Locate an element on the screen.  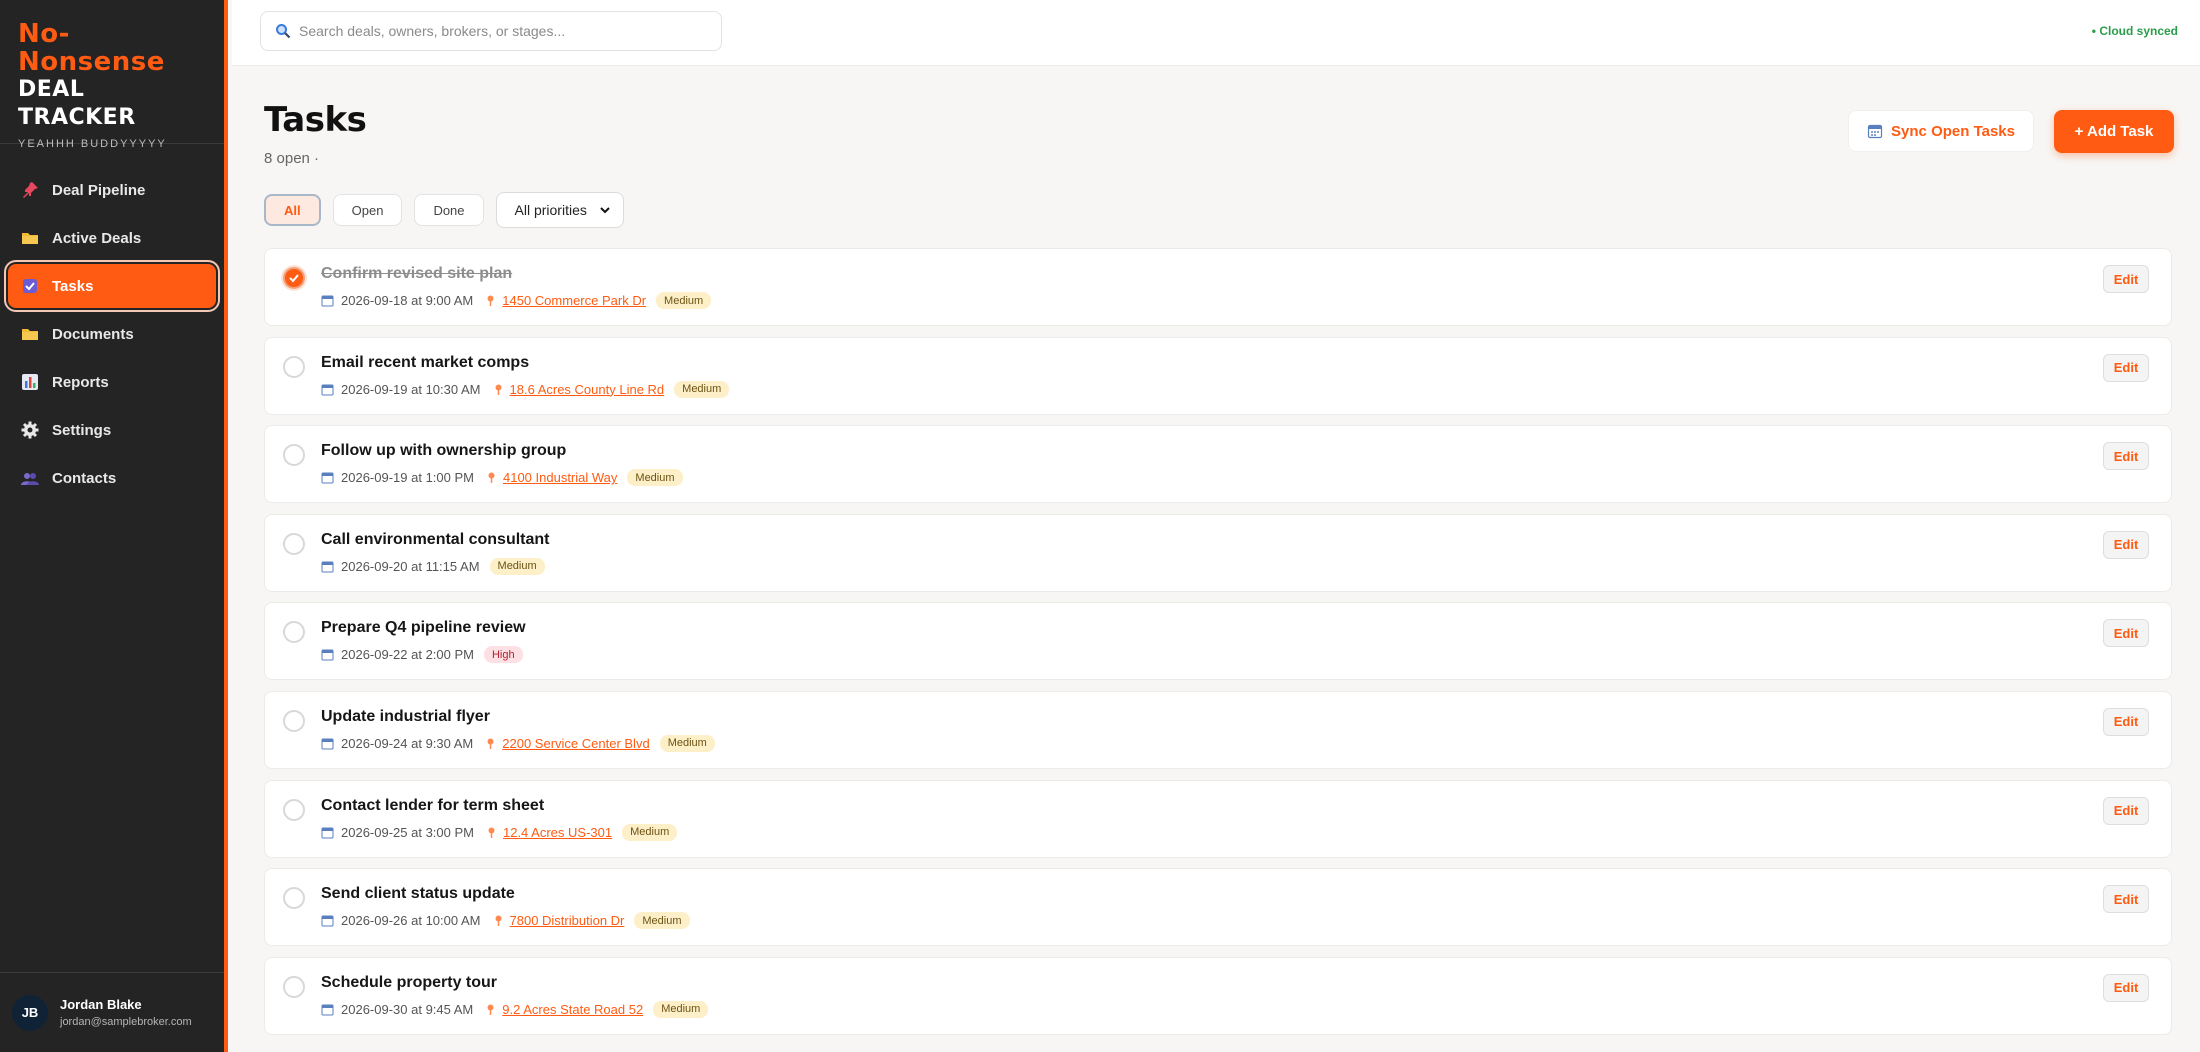
people-icon is located at coordinates (30, 479).